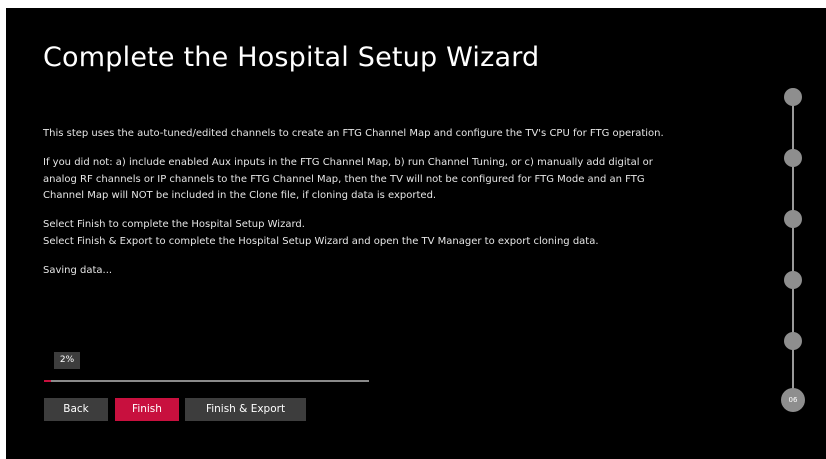 The width and height of the screenshot is (826, 459). What do you see at coordinates (76, 409) in the screenshot?
I see `back-button: Back` at bounding box center [76, 409].